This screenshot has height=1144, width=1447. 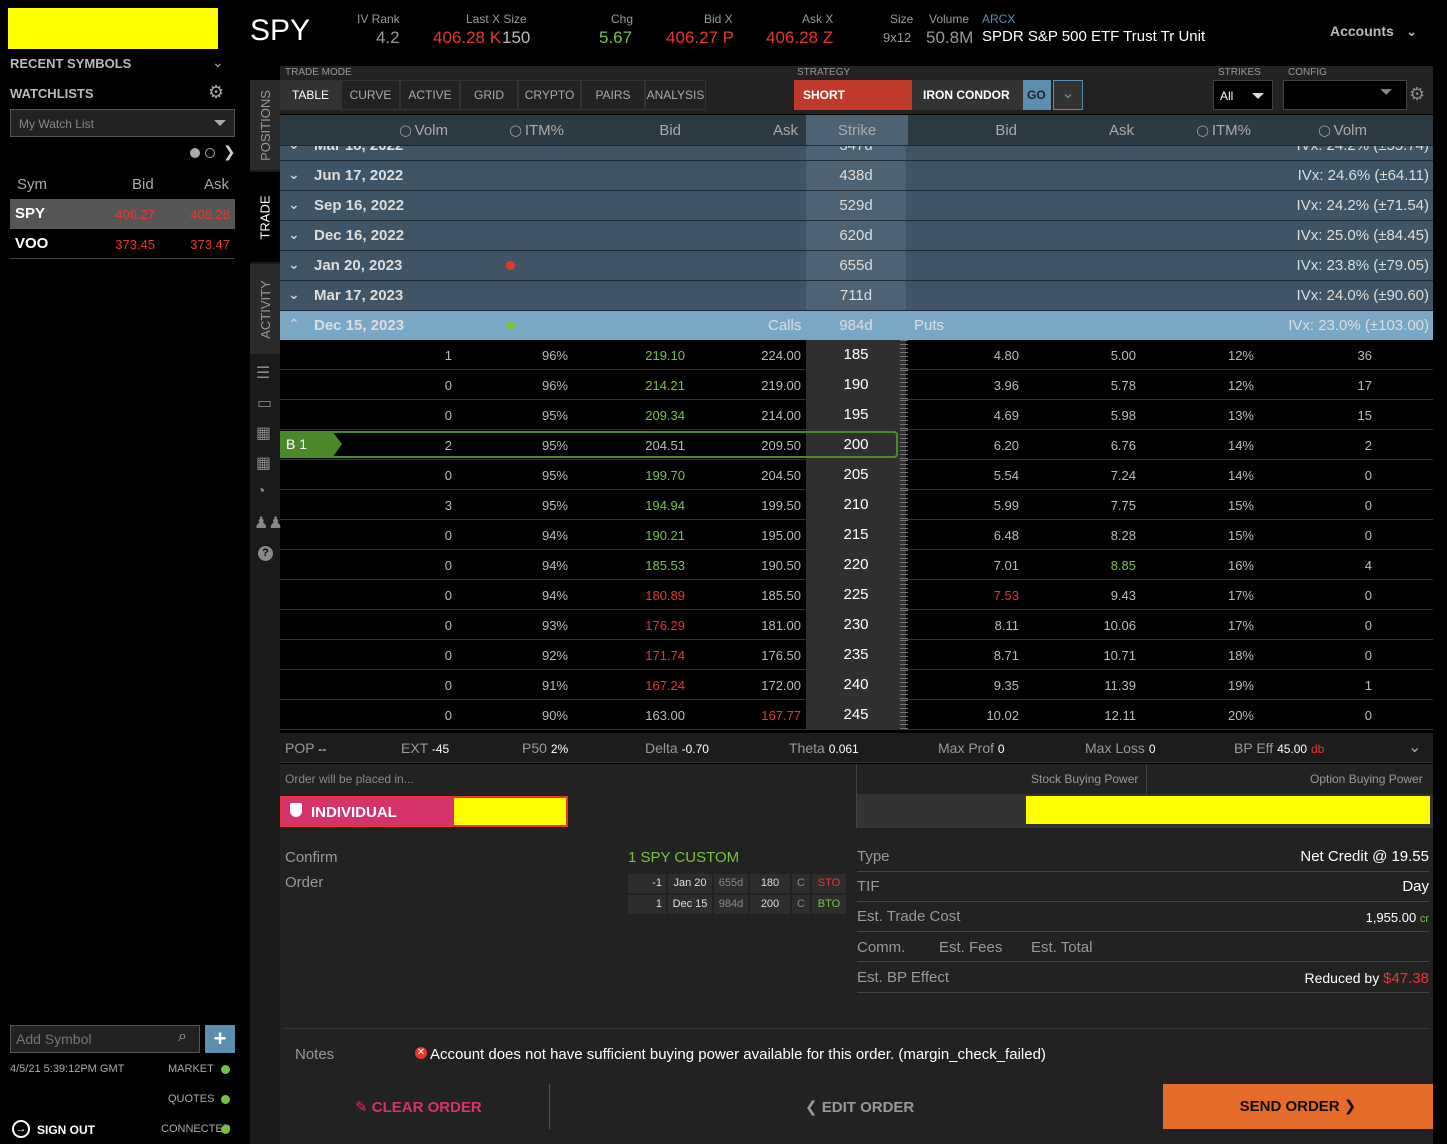 I want to click on put-bid: 10.02, so click(x=963, y=715).